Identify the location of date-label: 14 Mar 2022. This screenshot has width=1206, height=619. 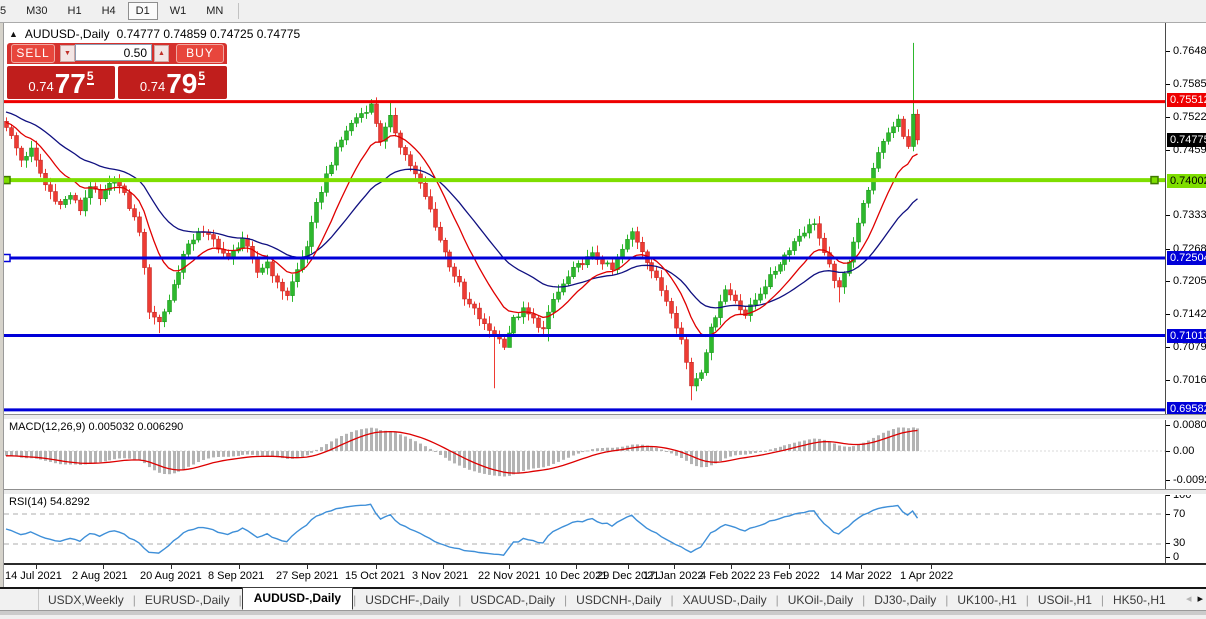
(861, 576).